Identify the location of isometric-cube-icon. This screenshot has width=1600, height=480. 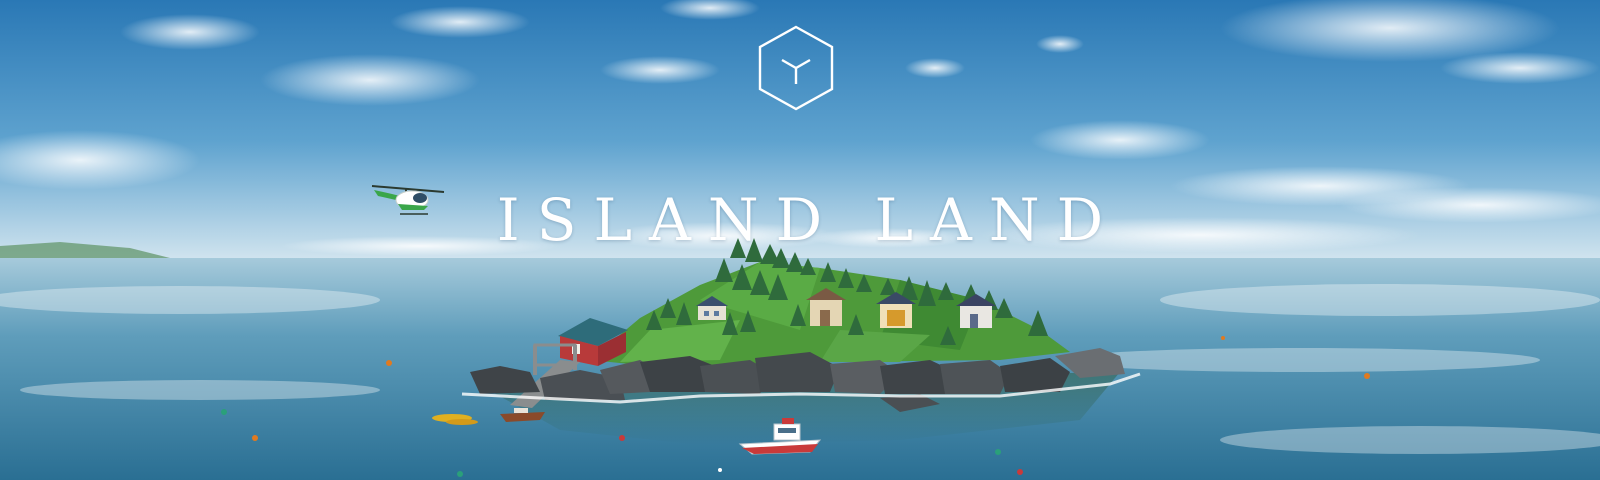
(796, 68).